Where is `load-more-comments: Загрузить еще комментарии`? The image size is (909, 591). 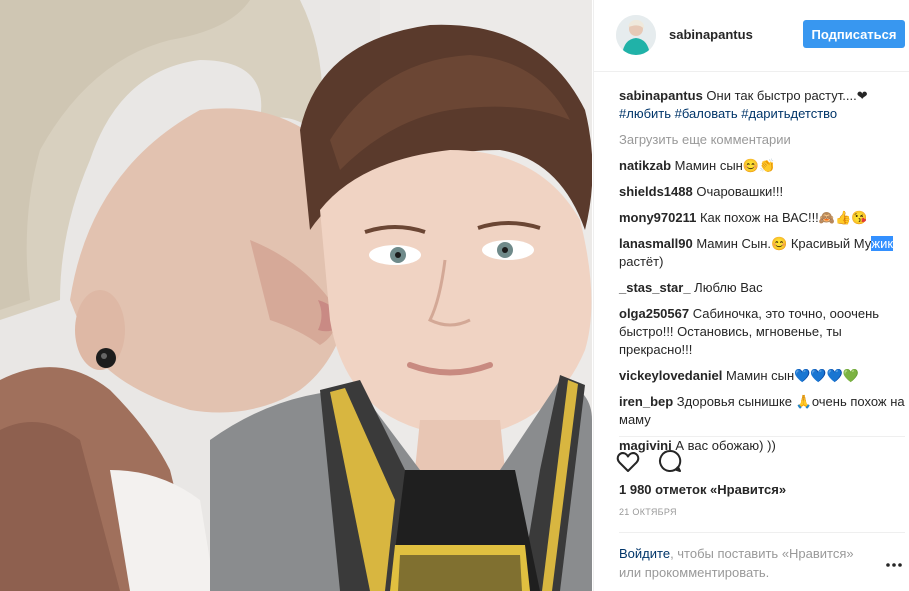 load-more-comments: Загрузить еще комментарии is located at coordinates (762, 140).